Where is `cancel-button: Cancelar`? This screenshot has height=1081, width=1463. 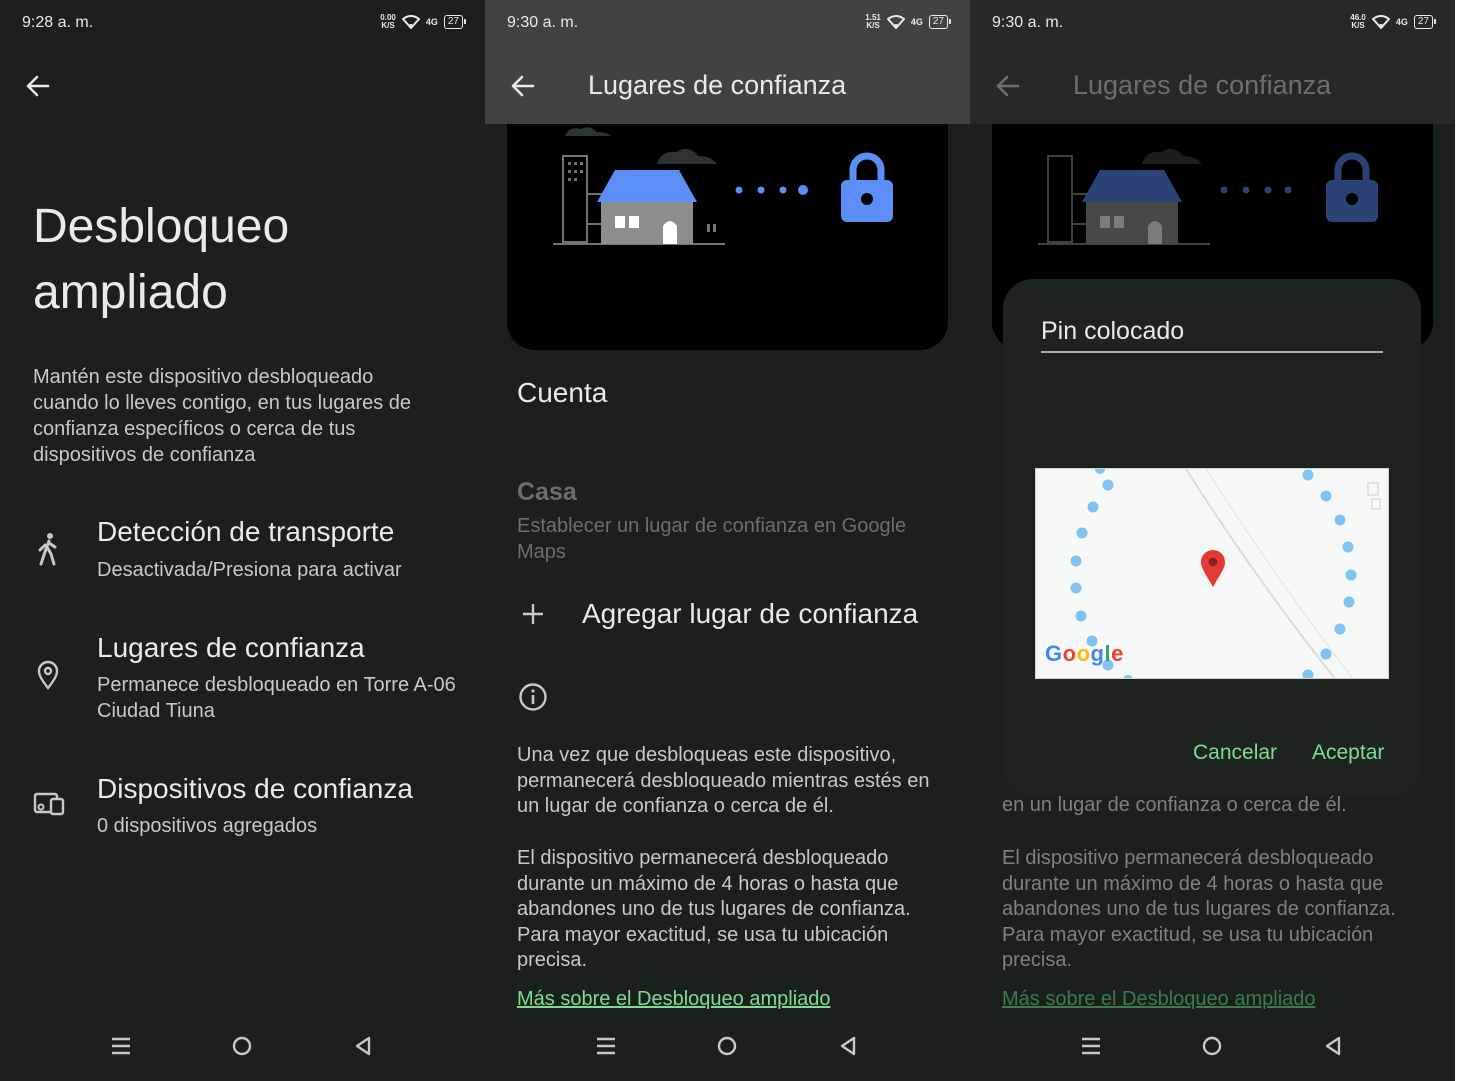
cancel-button: Cancelar is located at coordinates (1235, 753).